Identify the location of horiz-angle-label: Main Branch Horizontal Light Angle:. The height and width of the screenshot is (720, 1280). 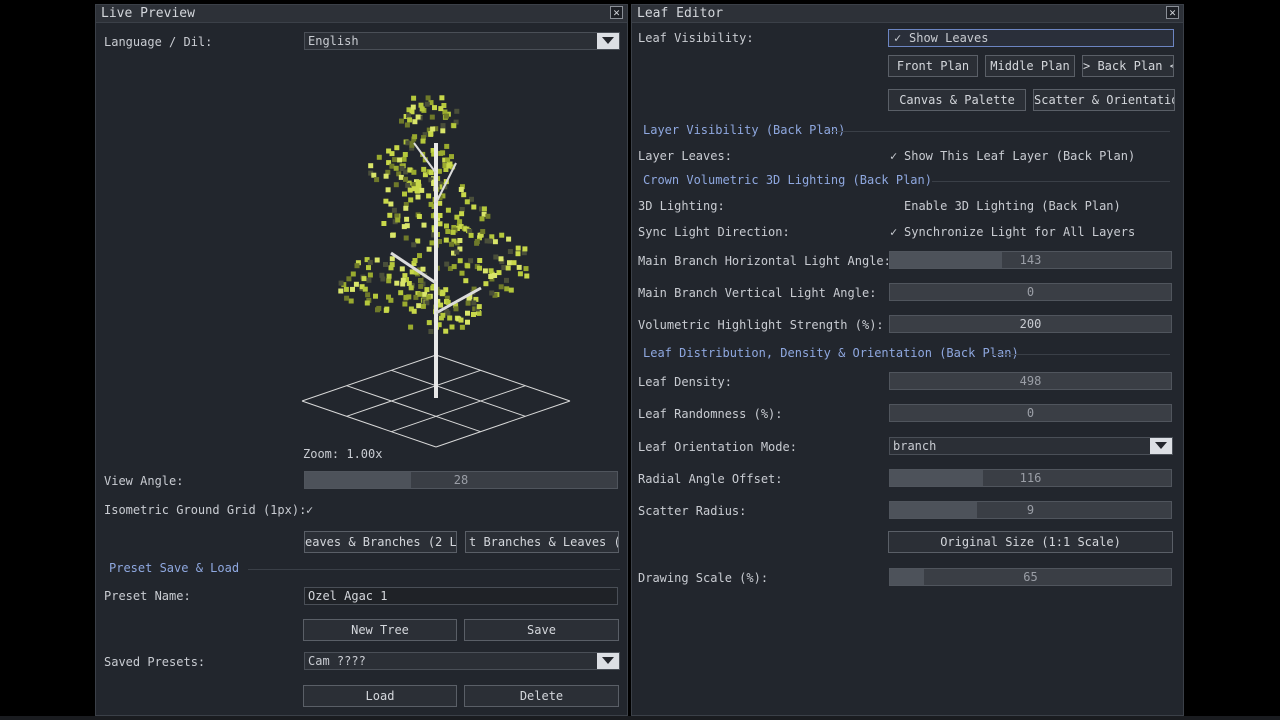
(764, 261).